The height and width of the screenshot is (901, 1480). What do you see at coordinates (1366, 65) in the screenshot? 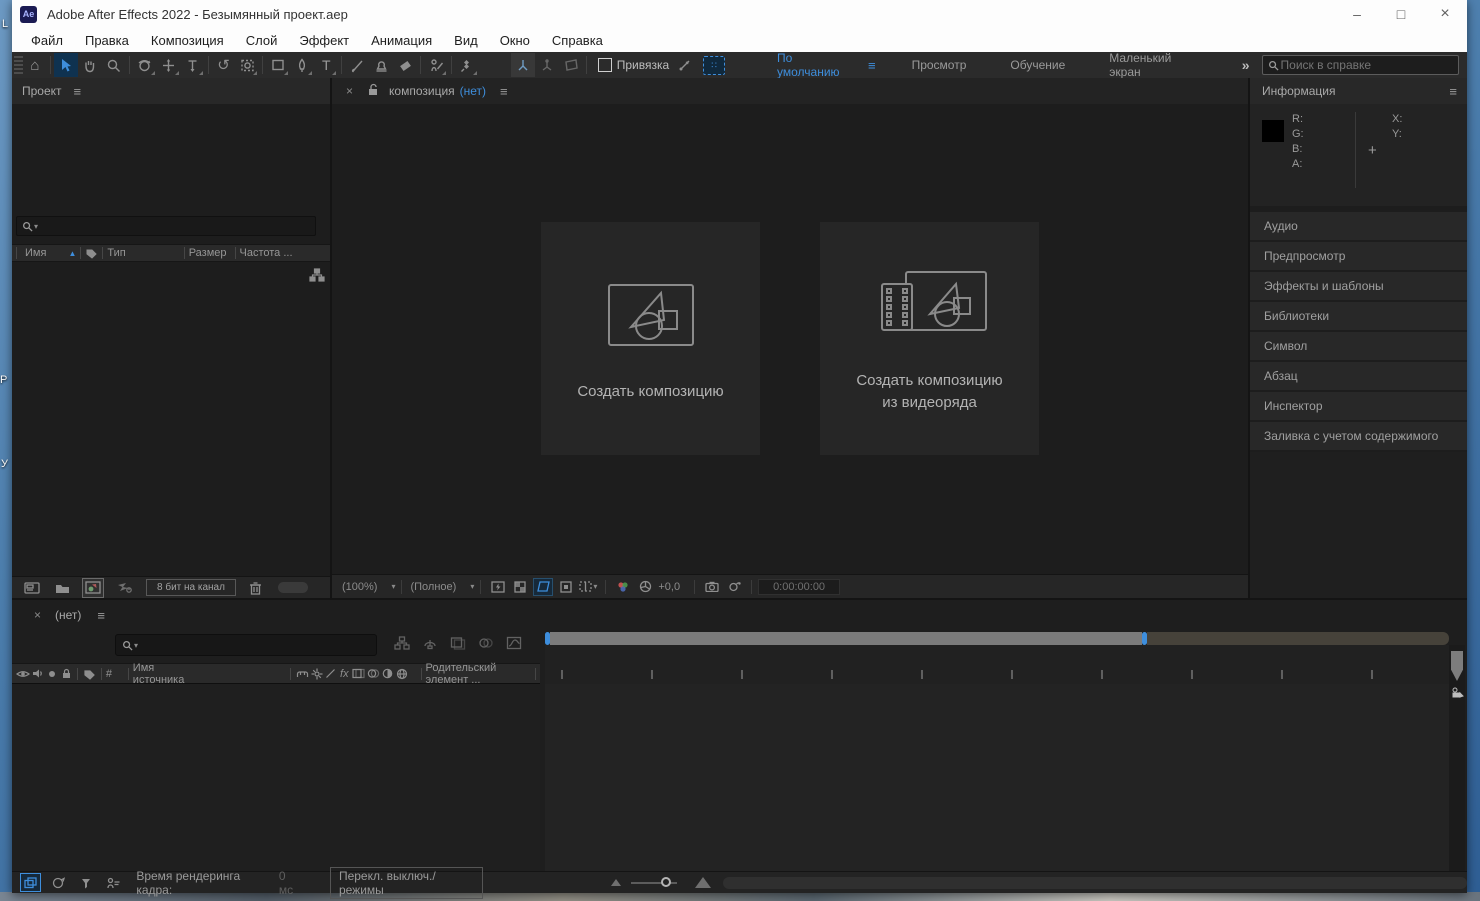
I see `help-search-input` at bounding box center [1366, 65].